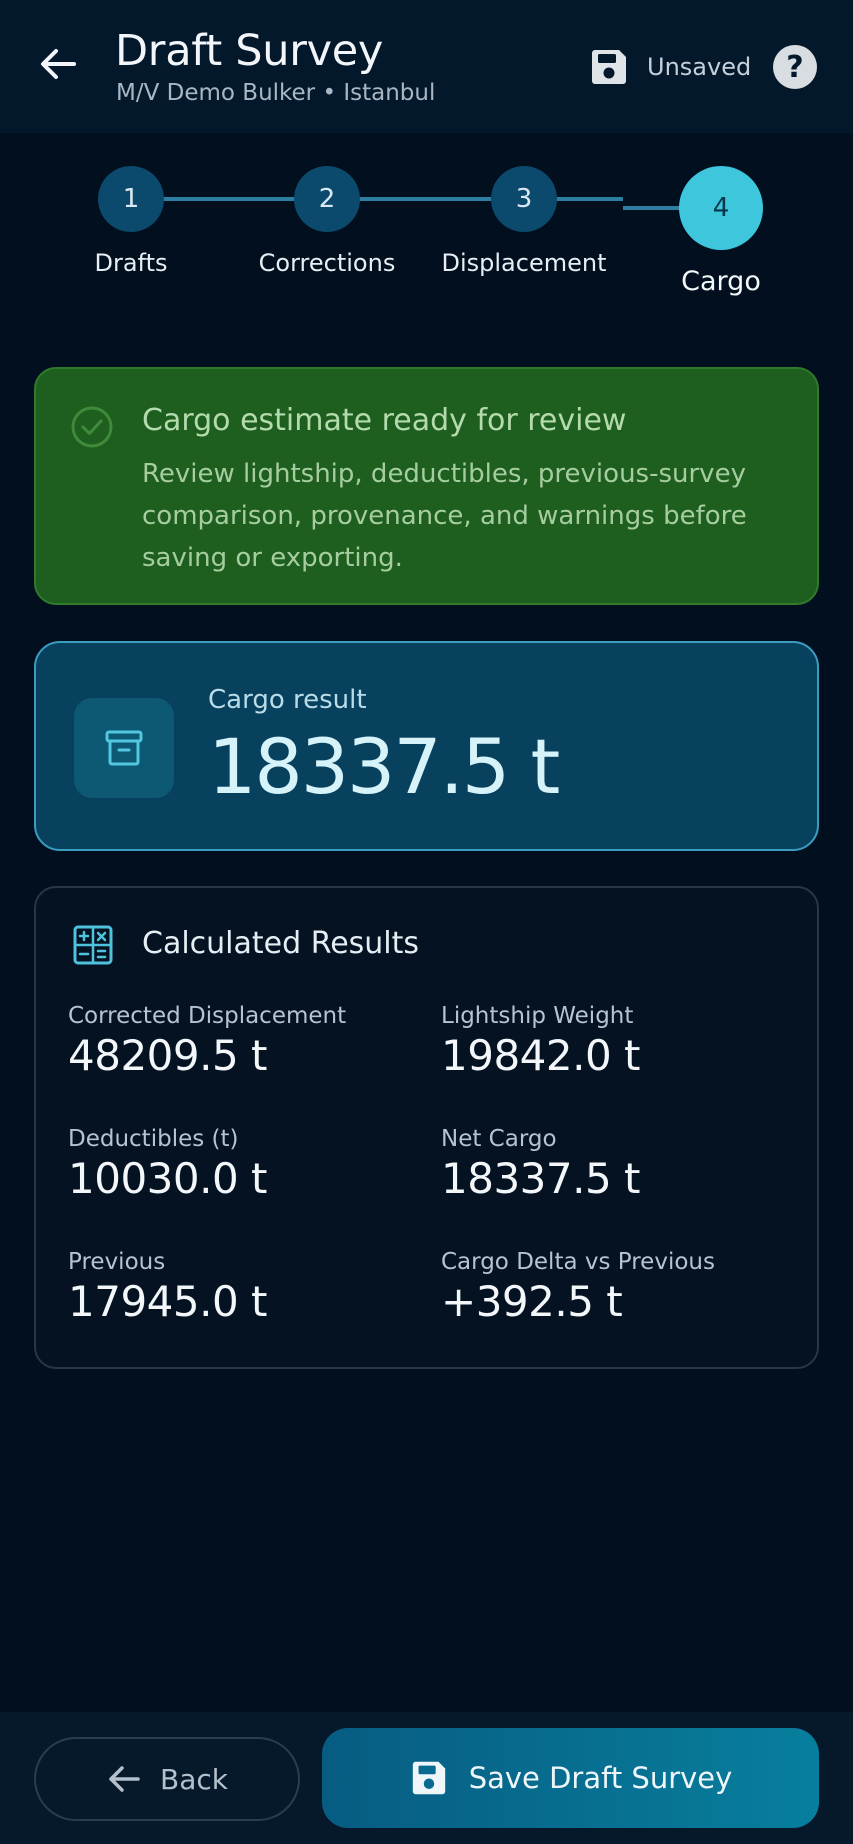 The width and height of the screenshot is (853, 1844). Describe the element at coordinates (207, 1041) in the screenshot. I see `metric-corrected-displacement: Corrected Displacement 48209.5 t` at that location.